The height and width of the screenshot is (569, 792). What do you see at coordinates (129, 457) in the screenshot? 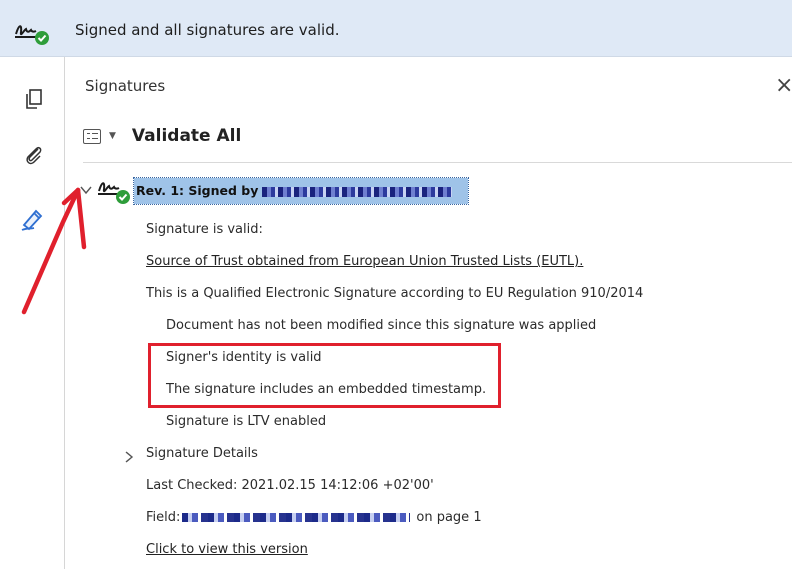
I see `chevron-right-icon` at bounding box center [129, 457].